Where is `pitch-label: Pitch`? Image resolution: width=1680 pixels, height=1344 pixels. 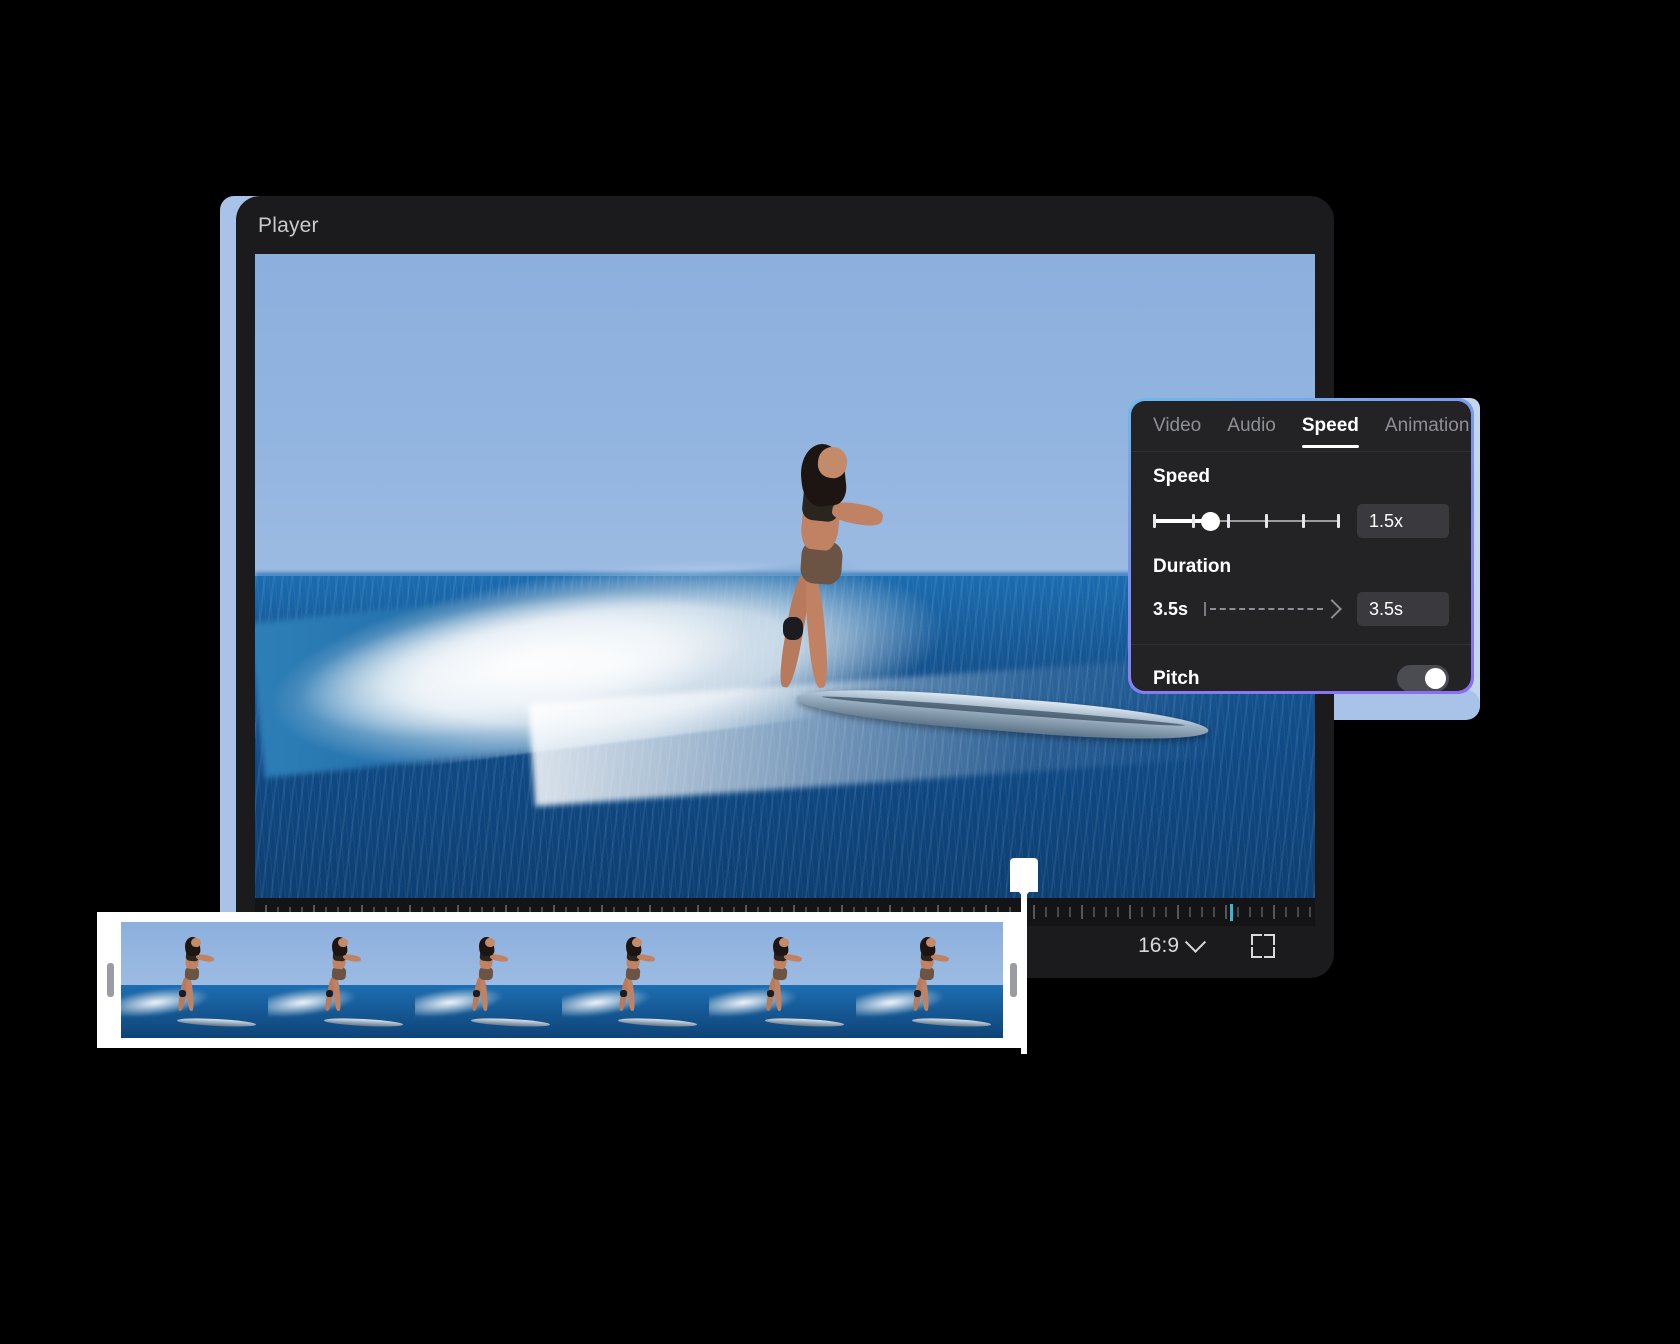 pitch-label: Pitch is located at coordinates (1176, 678).